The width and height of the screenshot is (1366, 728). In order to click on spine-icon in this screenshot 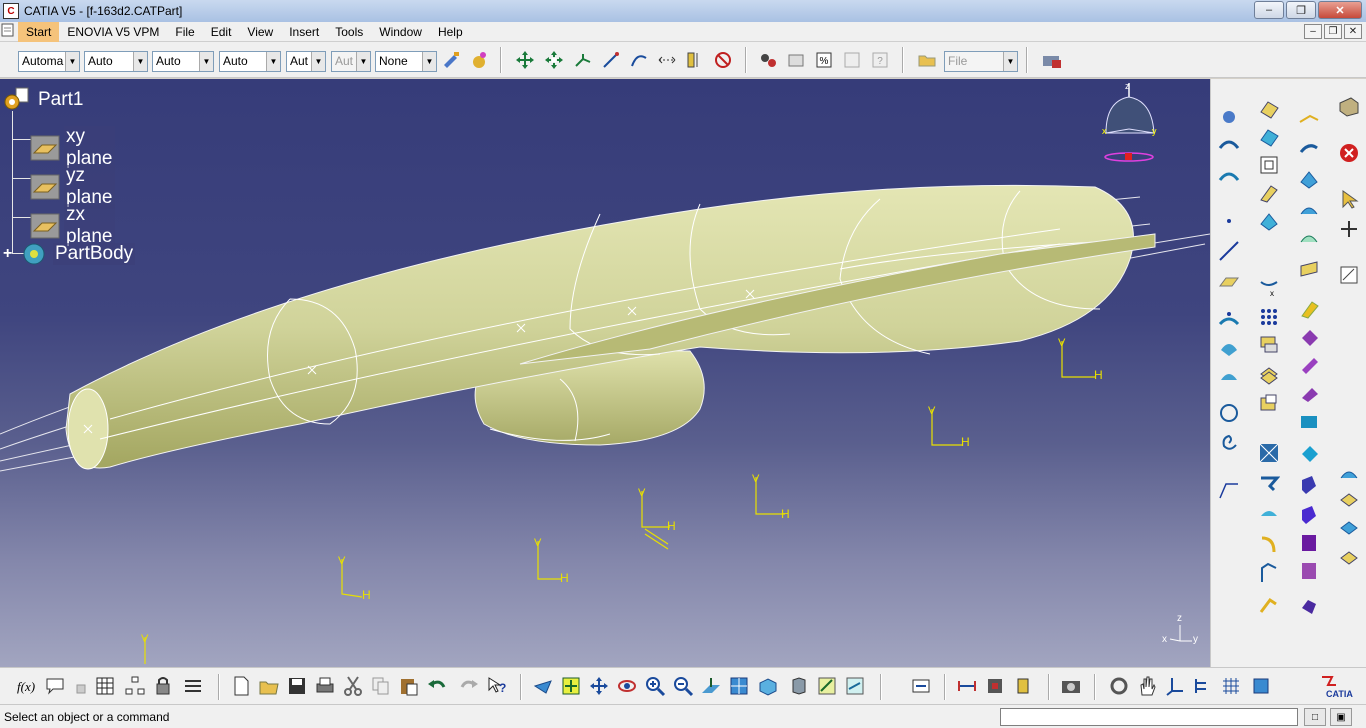, I will do `click(1229, 145)`.